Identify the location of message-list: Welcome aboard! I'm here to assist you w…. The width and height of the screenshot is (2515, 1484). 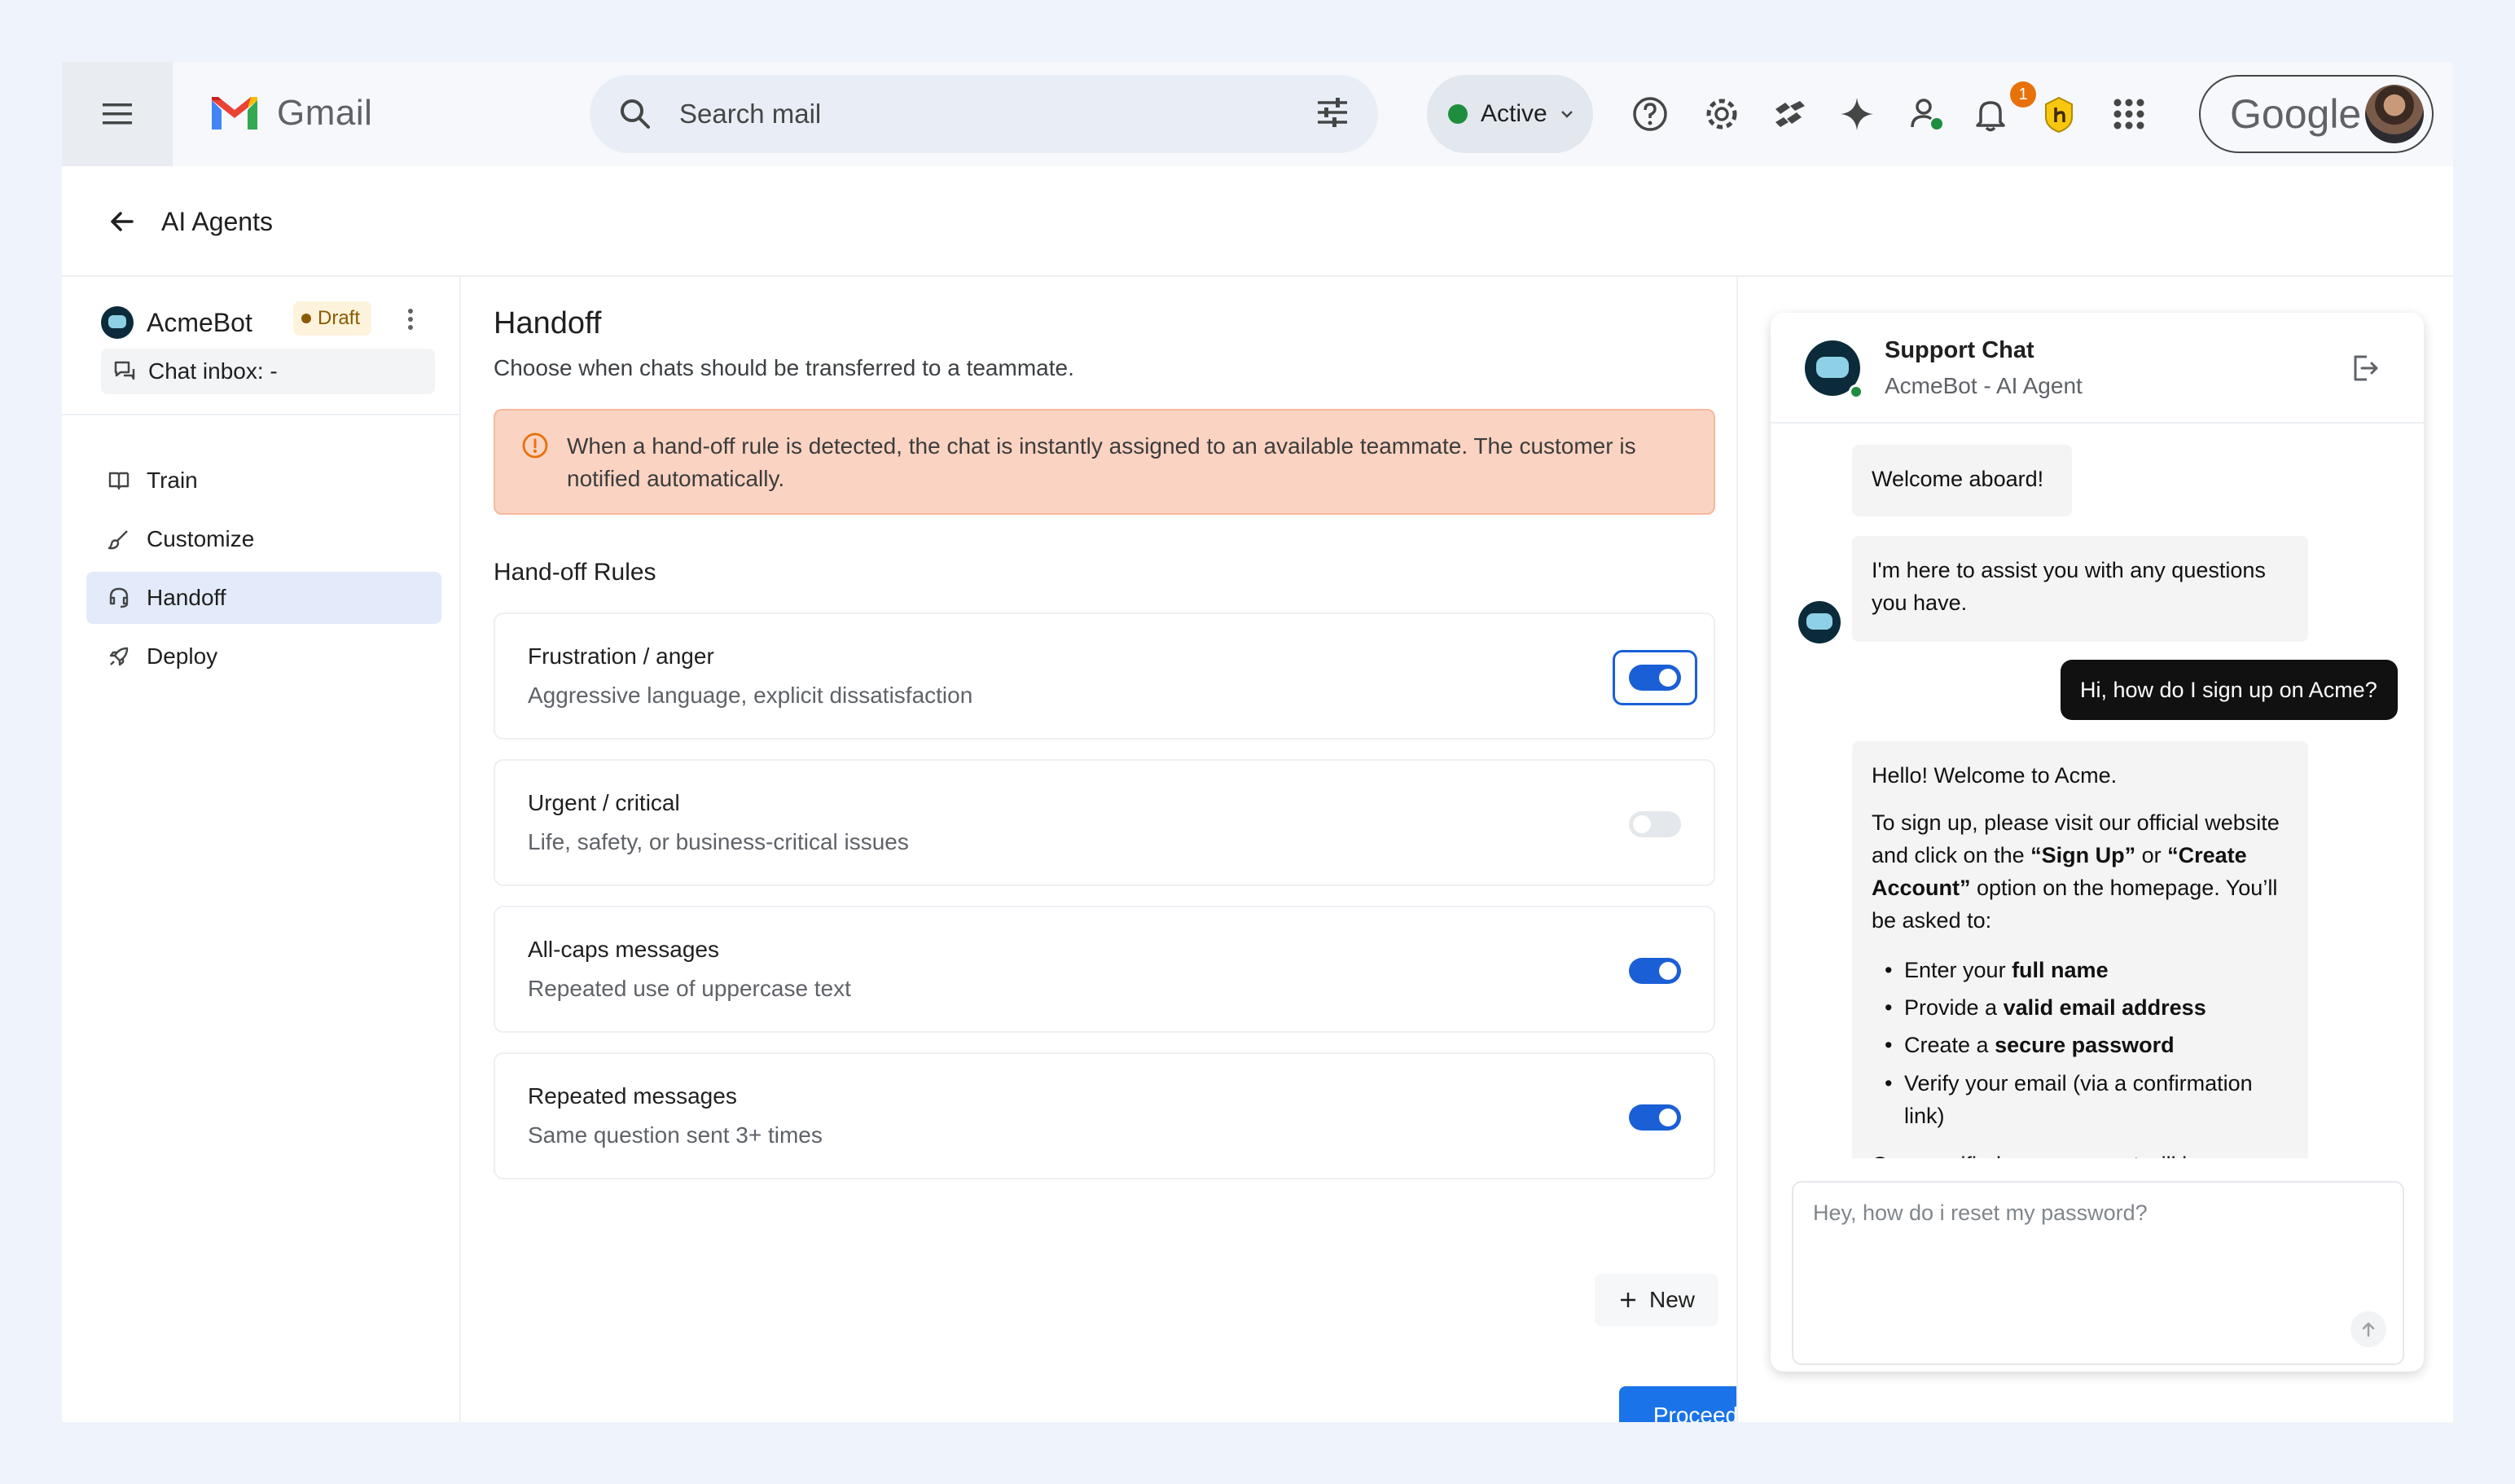
(2098, 791).